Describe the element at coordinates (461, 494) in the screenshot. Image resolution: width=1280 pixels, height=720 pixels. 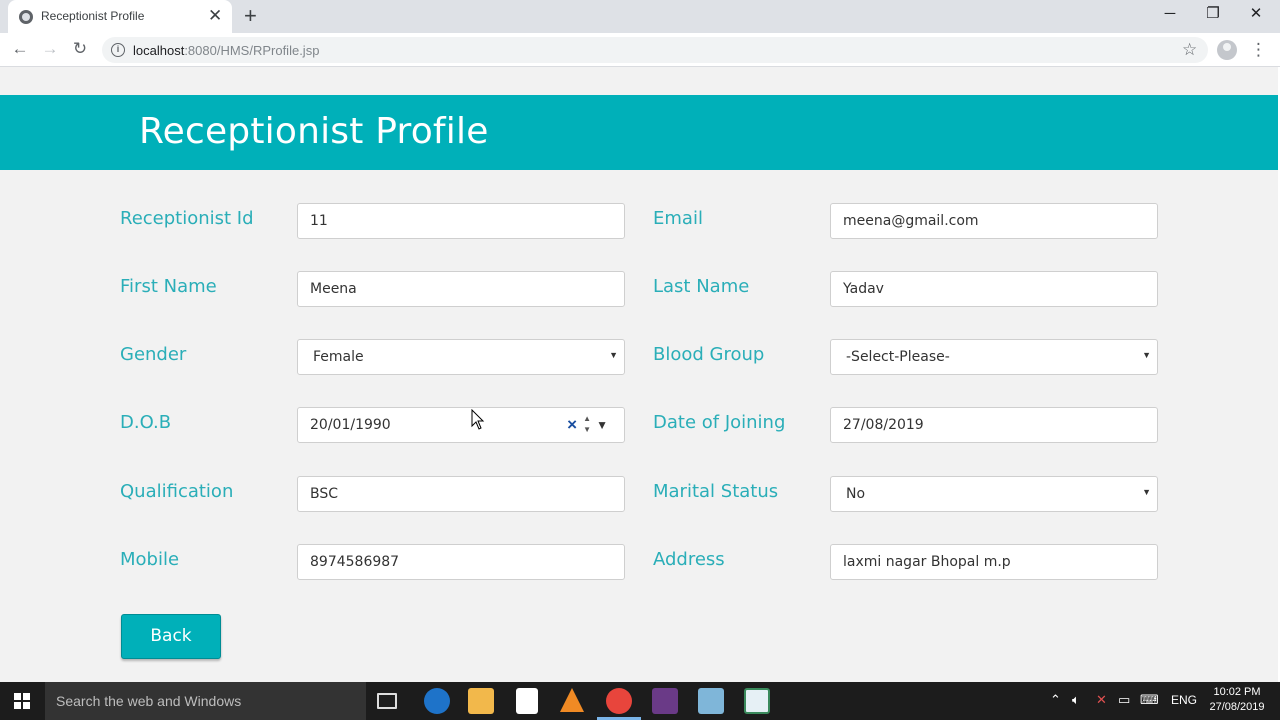
I see `qualification-field: BSC` at that location.